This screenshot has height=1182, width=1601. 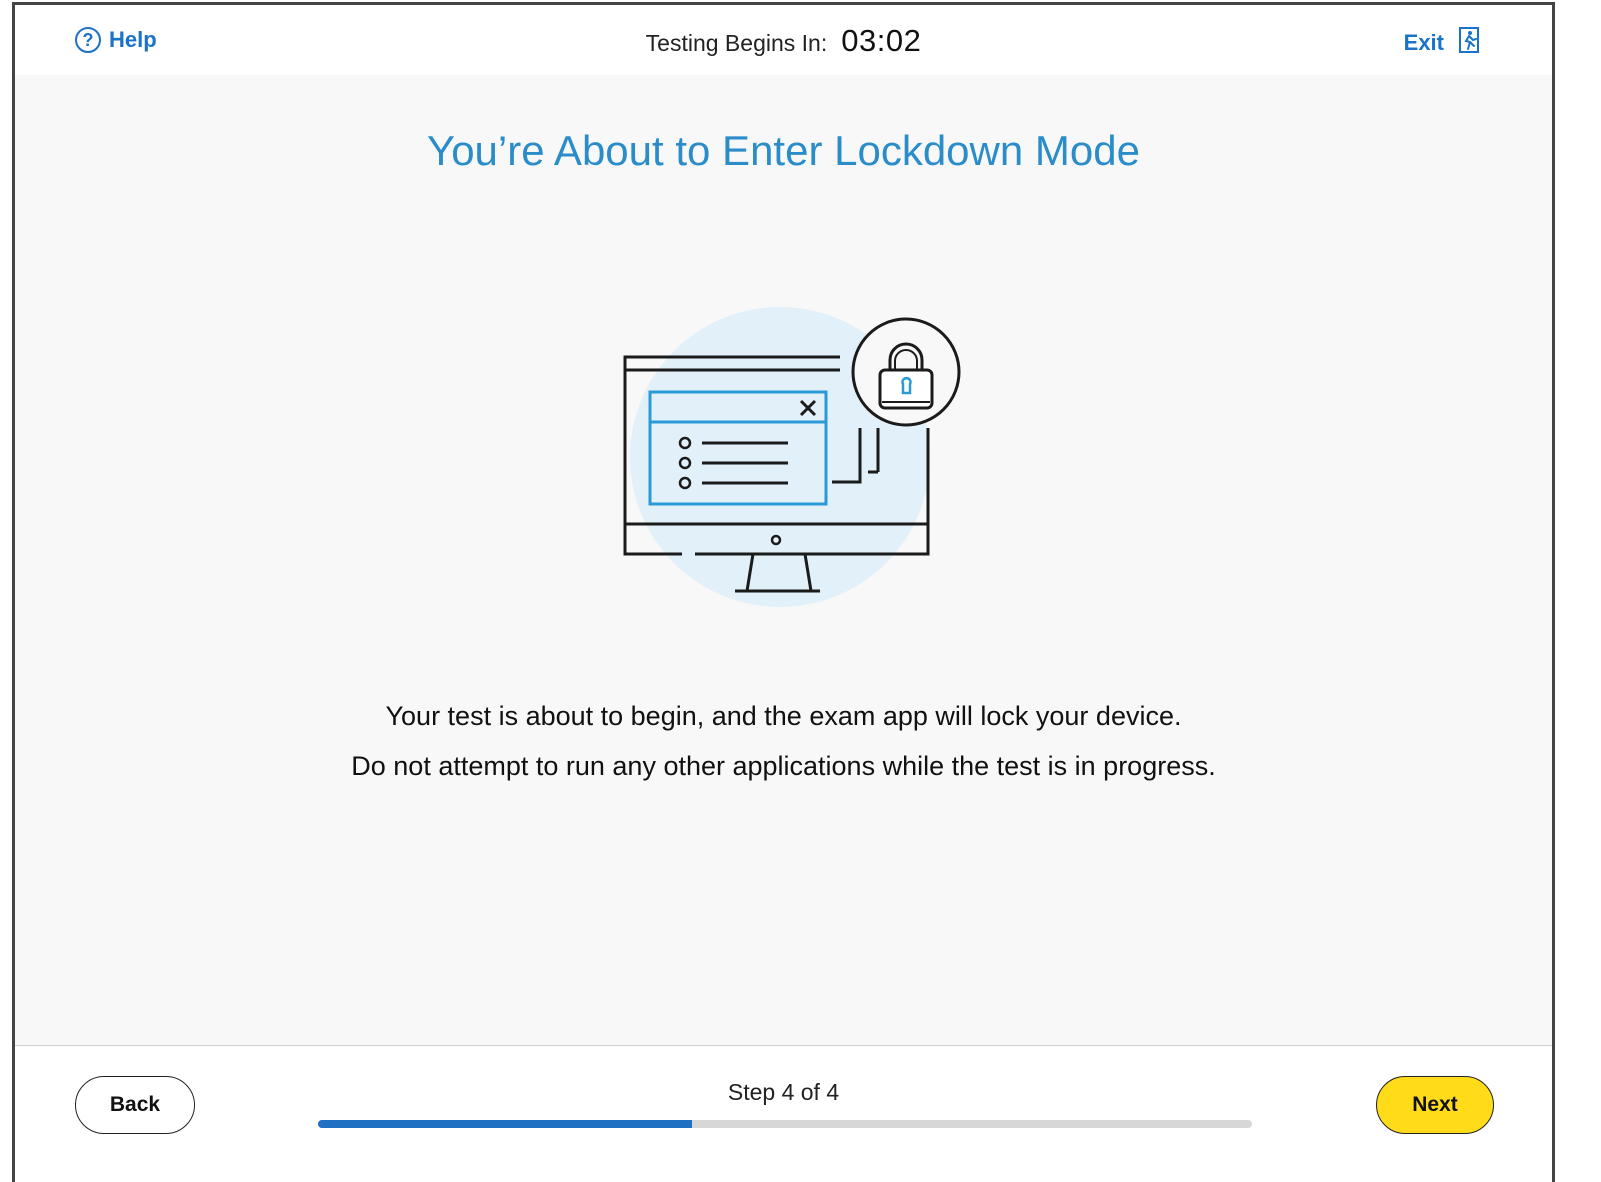 I want to click on exit-label: Exit, so click(x=1423, y=42).